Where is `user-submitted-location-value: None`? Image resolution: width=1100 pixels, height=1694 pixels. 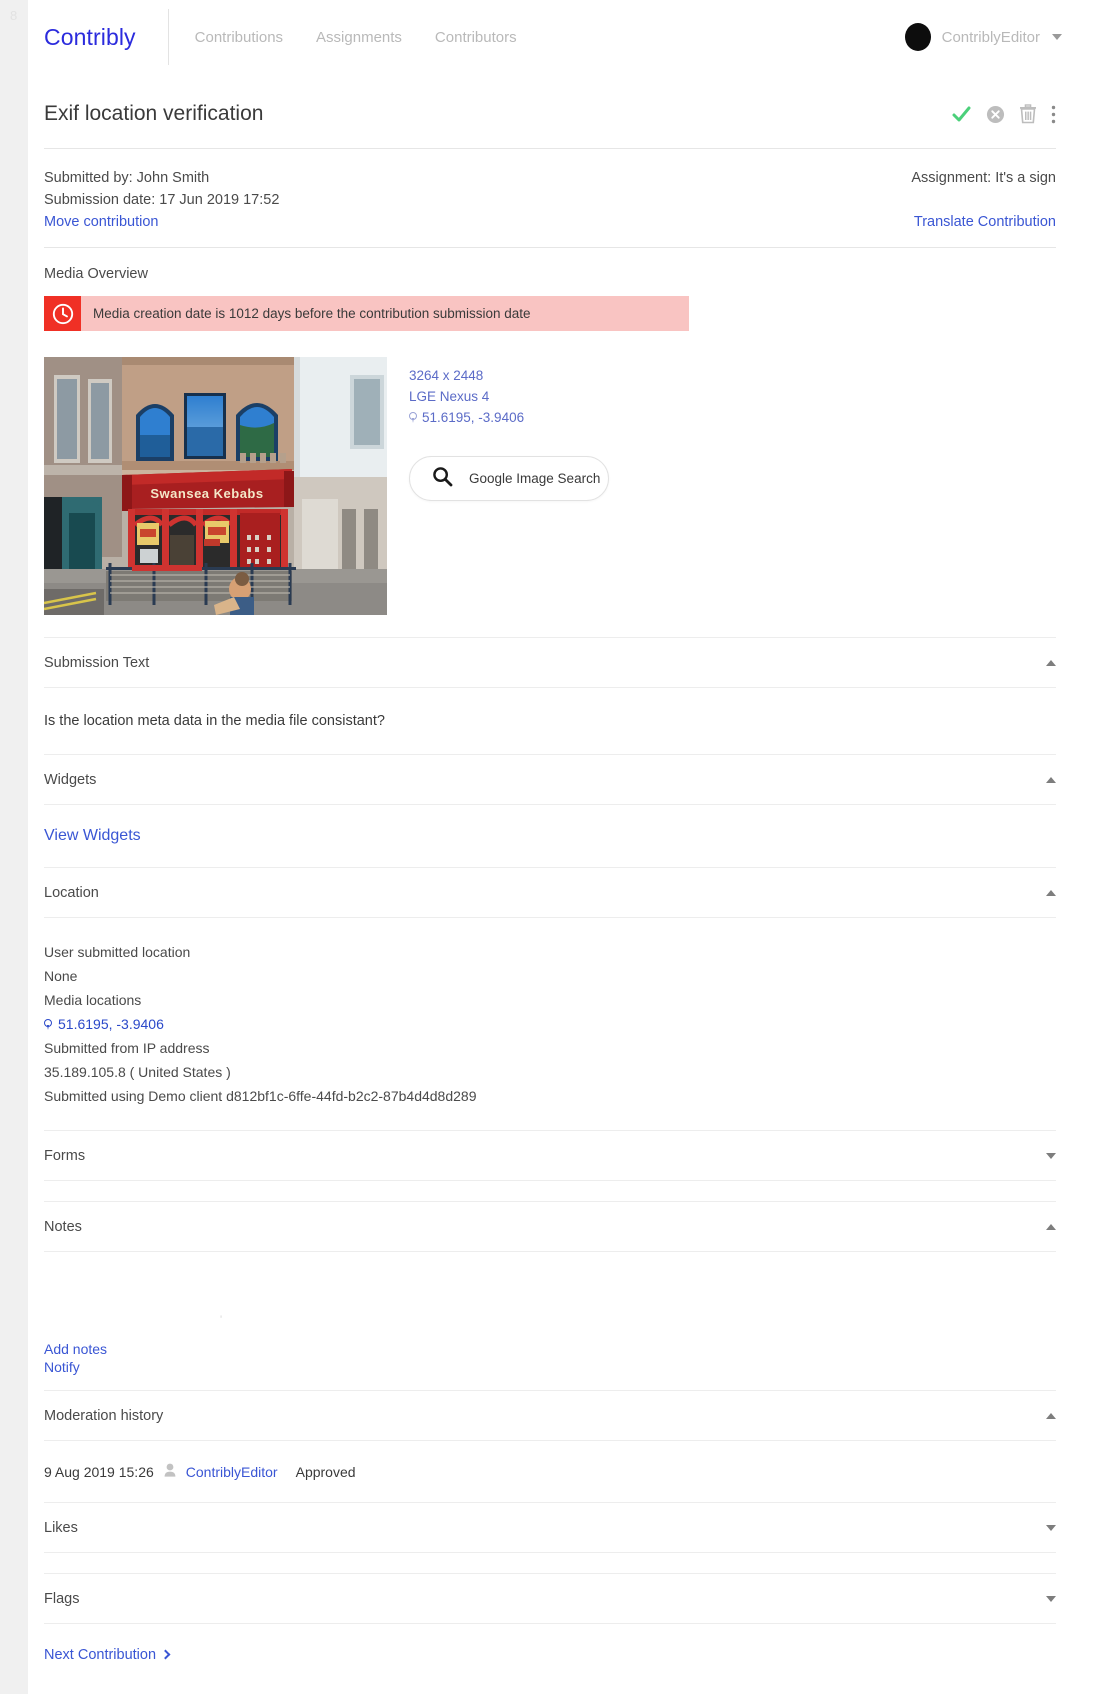 user-submitted-location-value: None is located at coordinates (61, 976).